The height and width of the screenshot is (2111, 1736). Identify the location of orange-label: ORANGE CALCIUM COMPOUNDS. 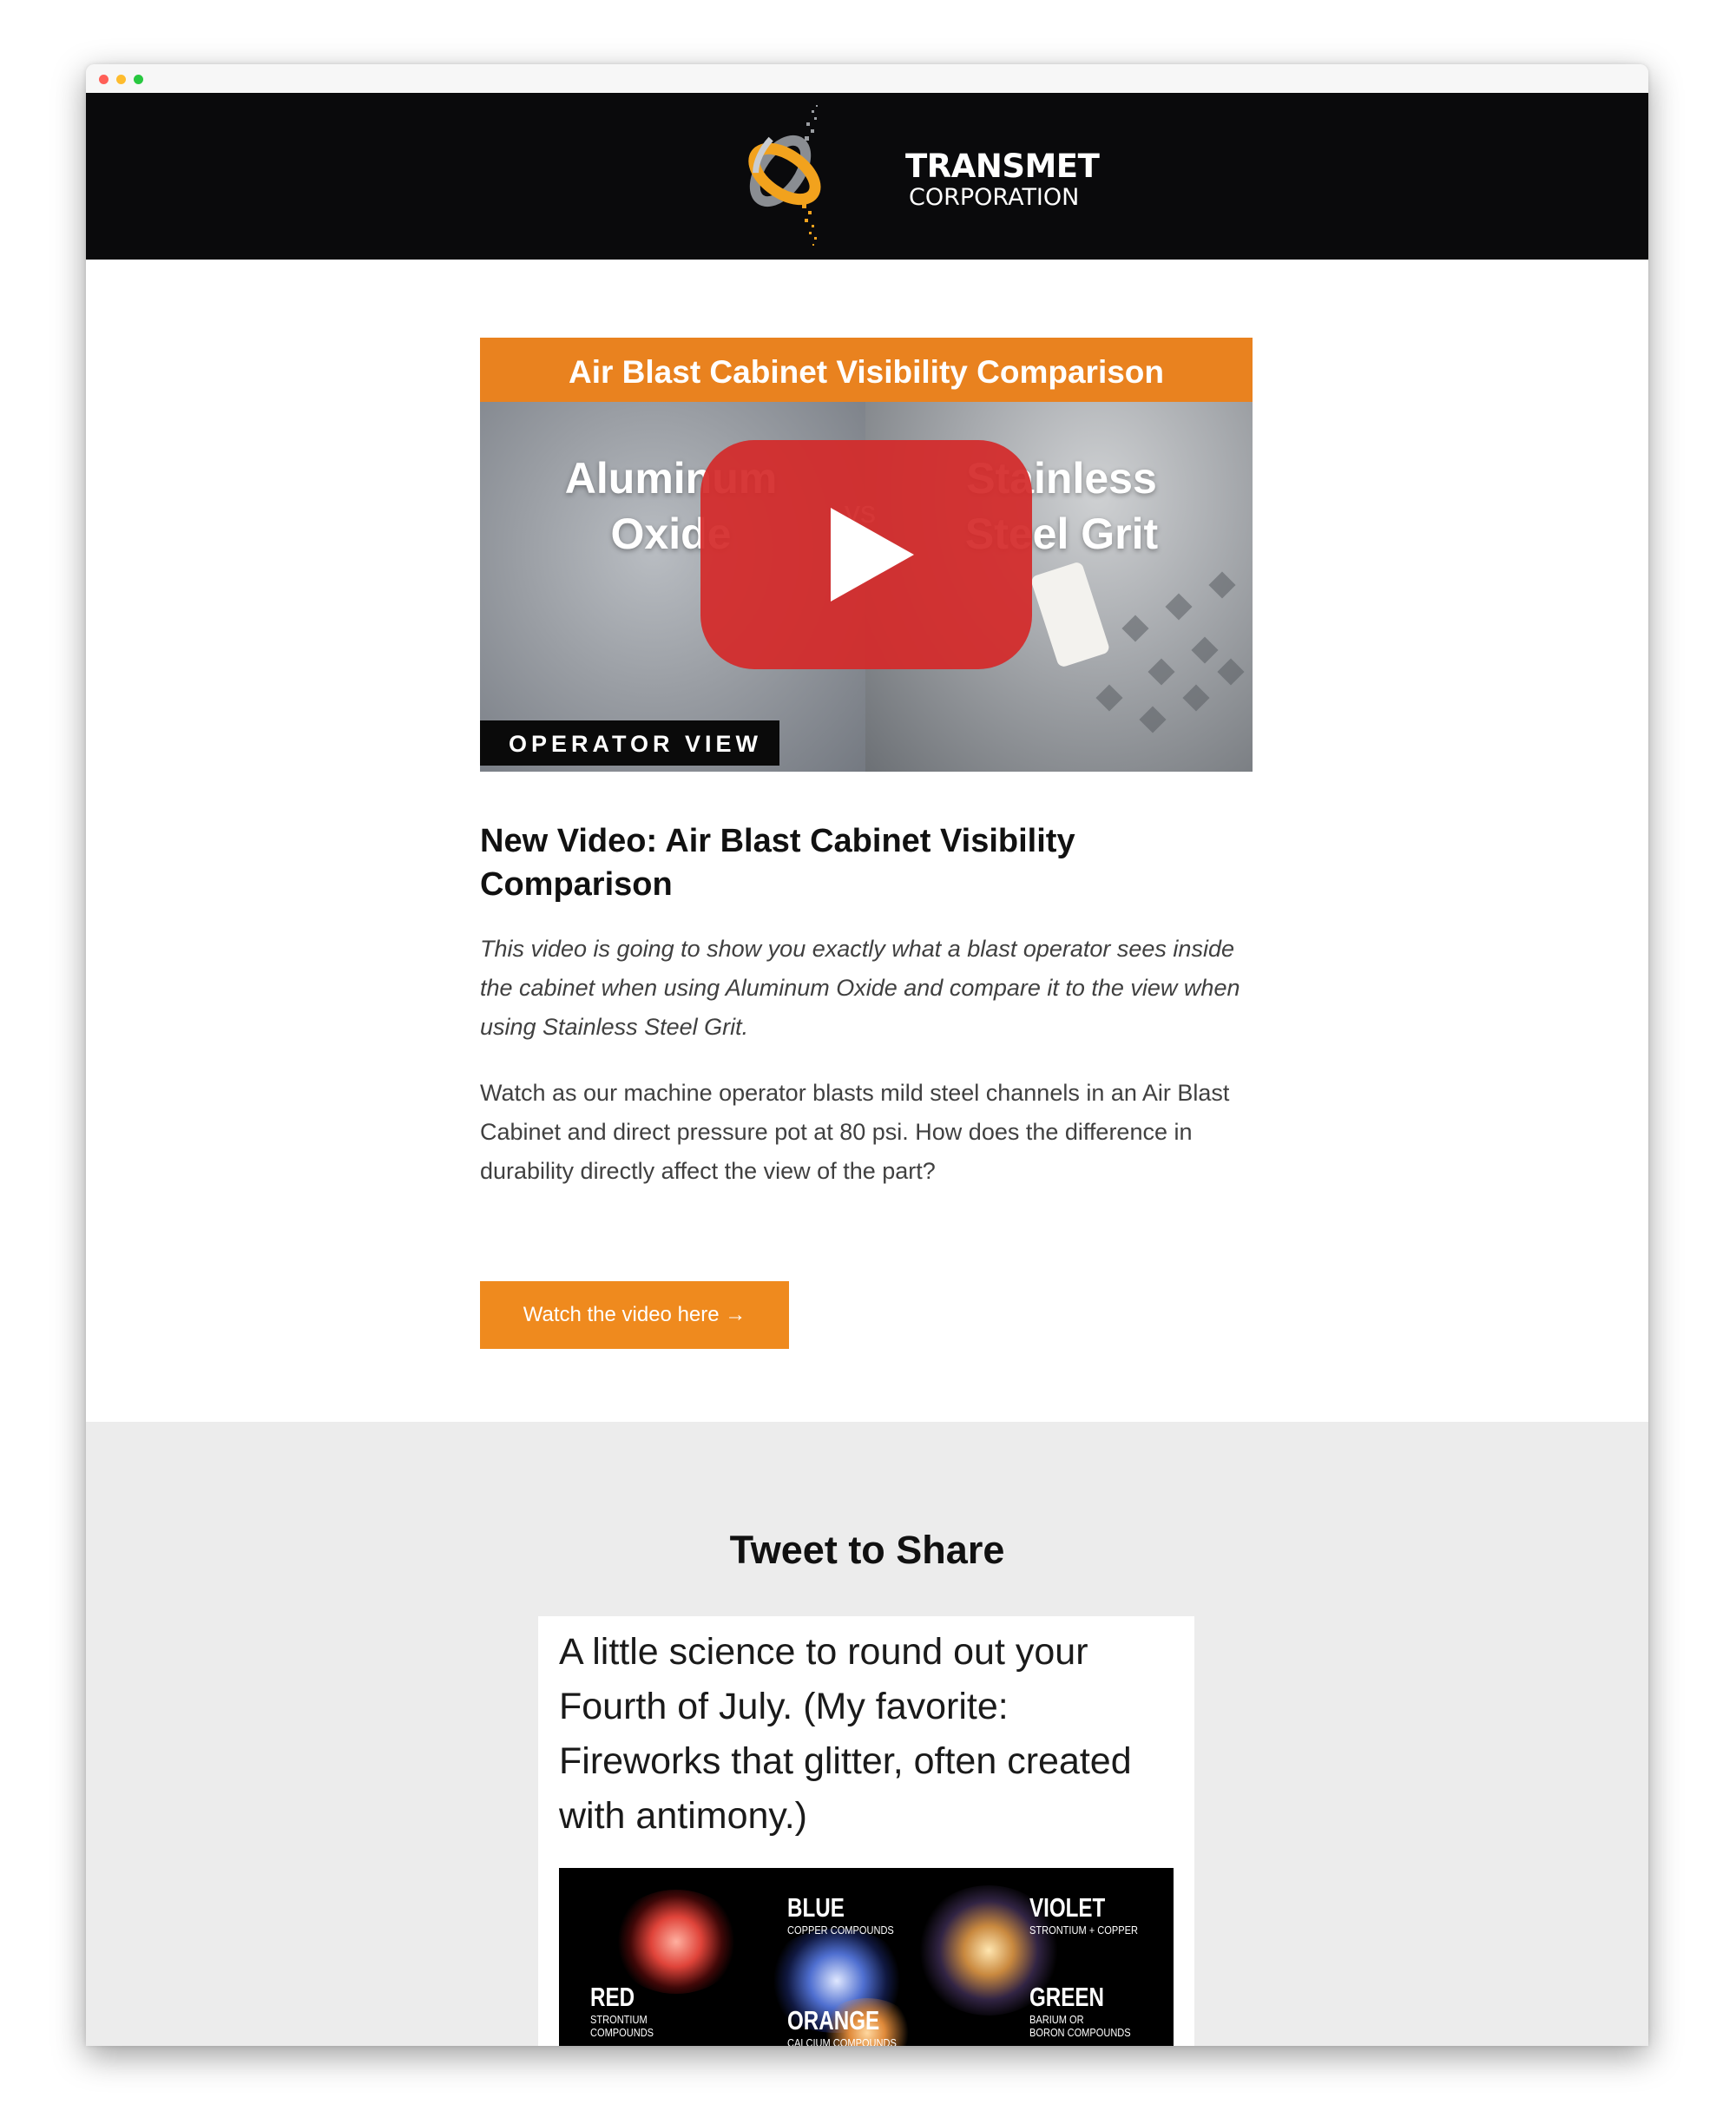
(842, 2026).